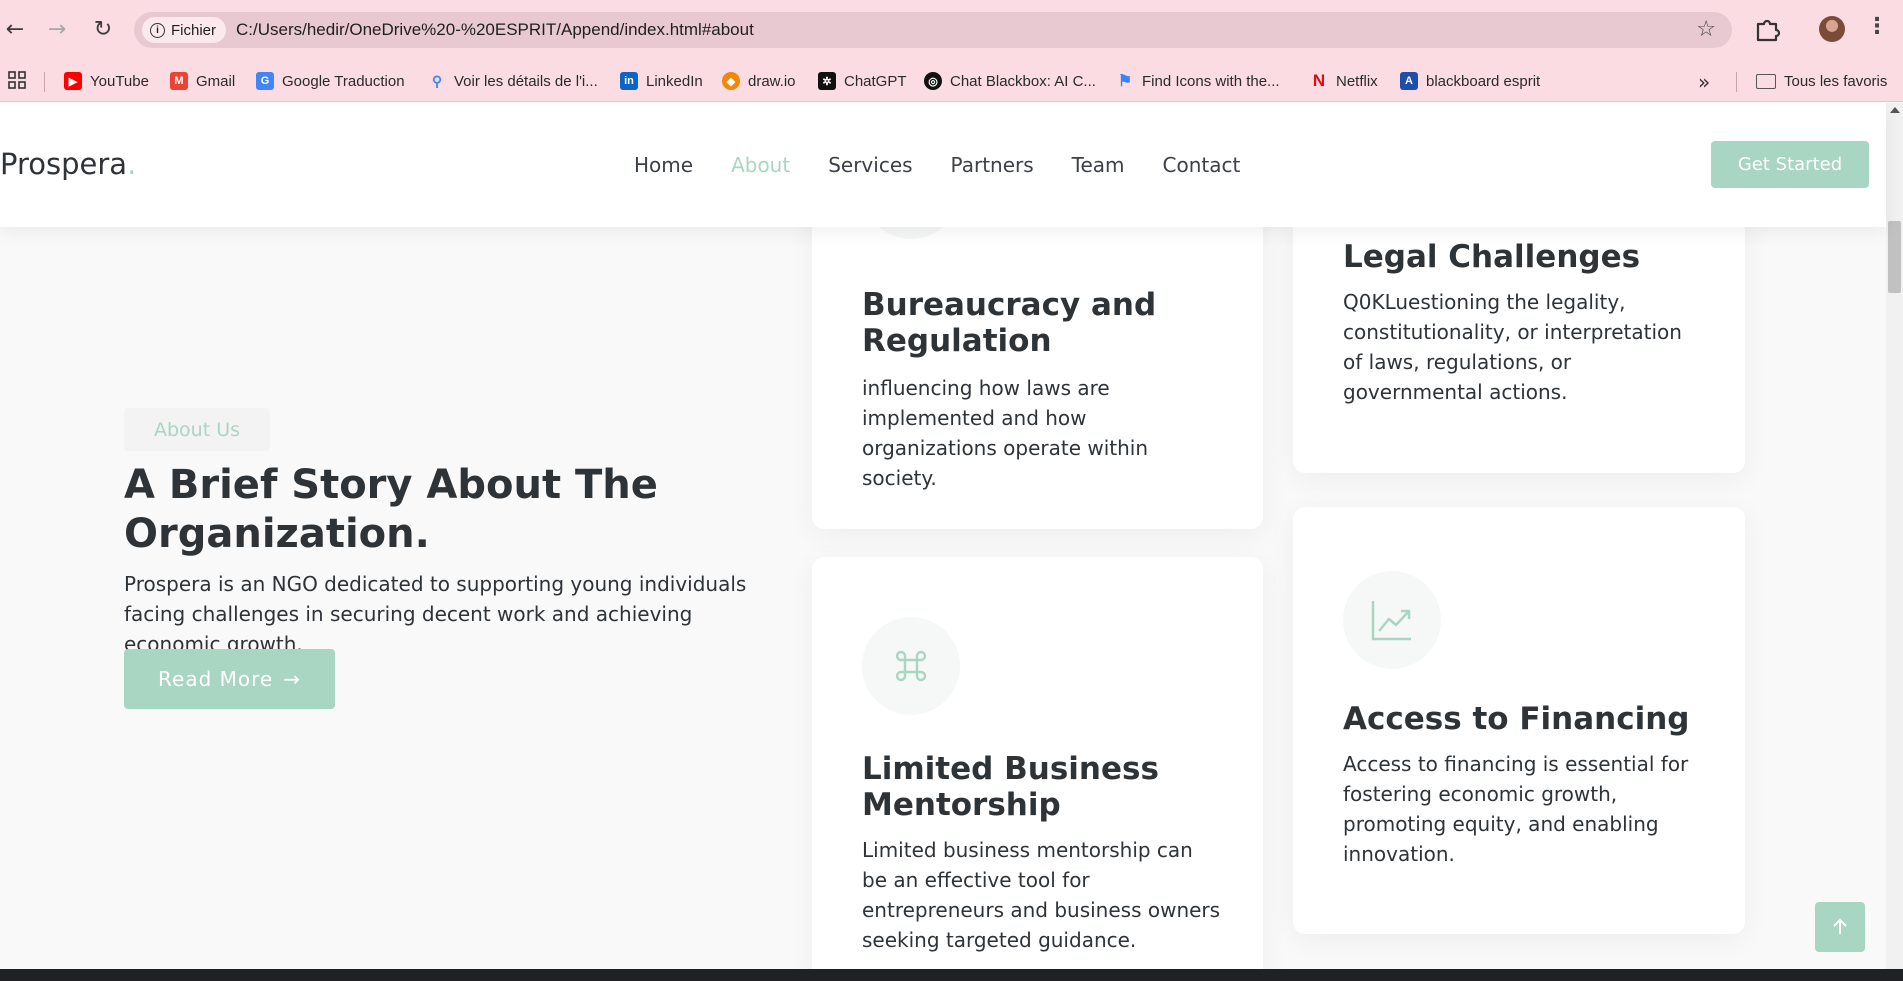 The image size is (1903, 981). I want to click on all-bookmarks-folder: Tous les favoris, so click(1821, 81).